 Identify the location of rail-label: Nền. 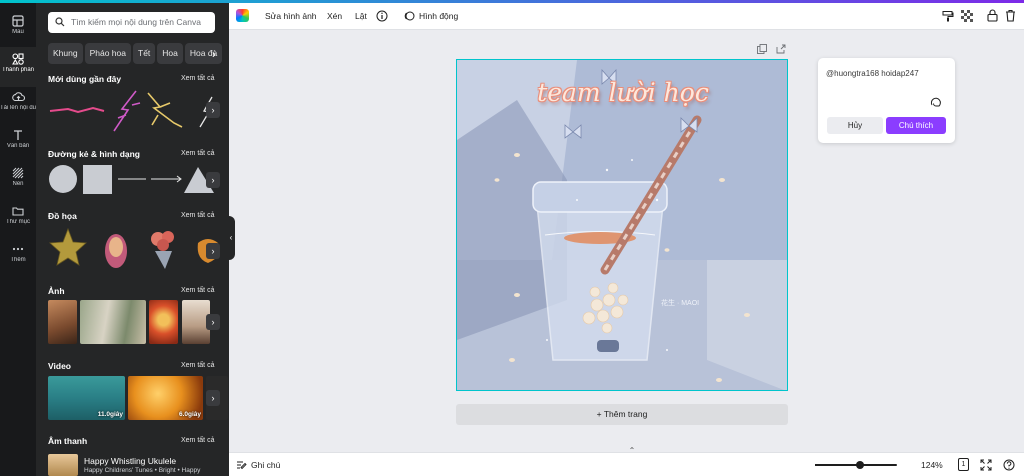
(18, 184).